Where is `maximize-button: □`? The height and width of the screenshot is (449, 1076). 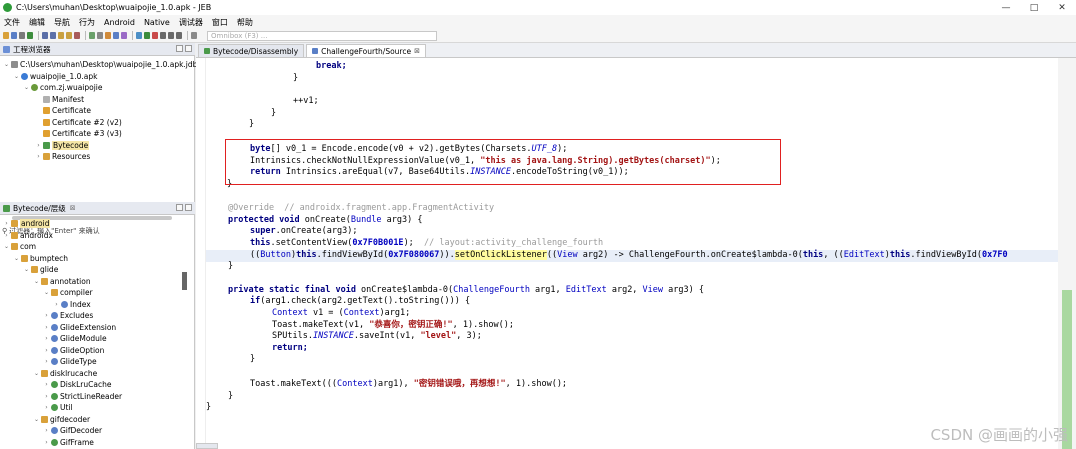
maximize-button: □ is located at coordinates (1034, 7).